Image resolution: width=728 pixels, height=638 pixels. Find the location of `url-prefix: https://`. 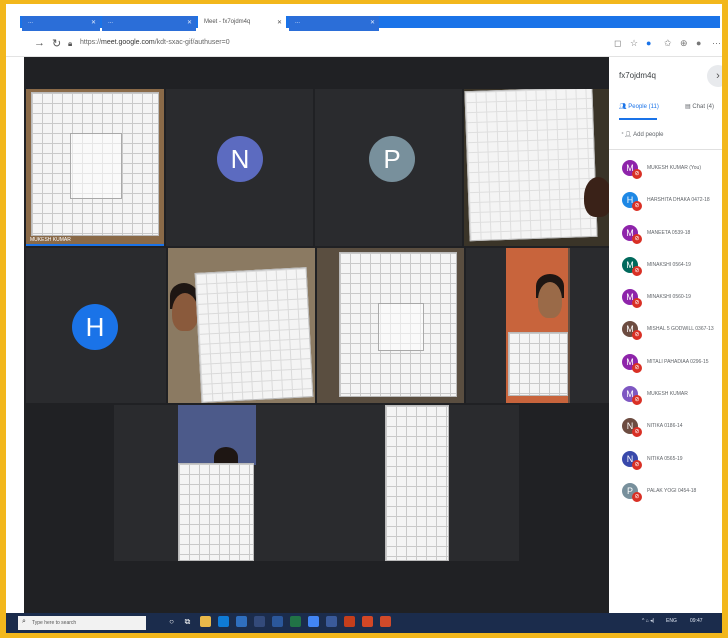

url-prefix: https:// is located at coordinates (91, 42).